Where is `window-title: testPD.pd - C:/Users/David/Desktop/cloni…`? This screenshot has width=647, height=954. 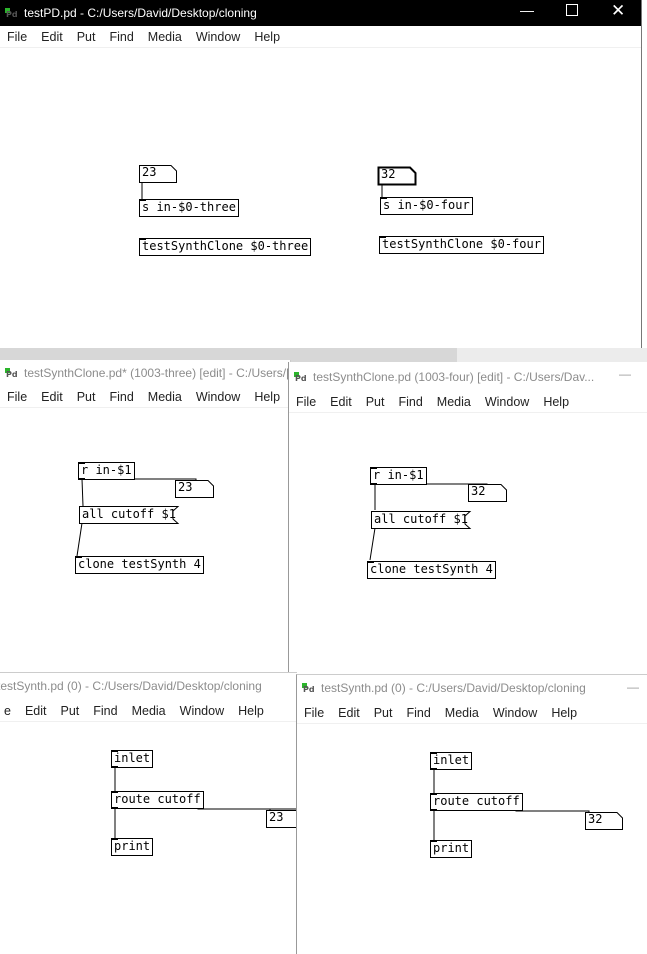 window-title: testPD.pd - C:/Users/David/Desktop/cloni… is located at coordinates (140, 13).